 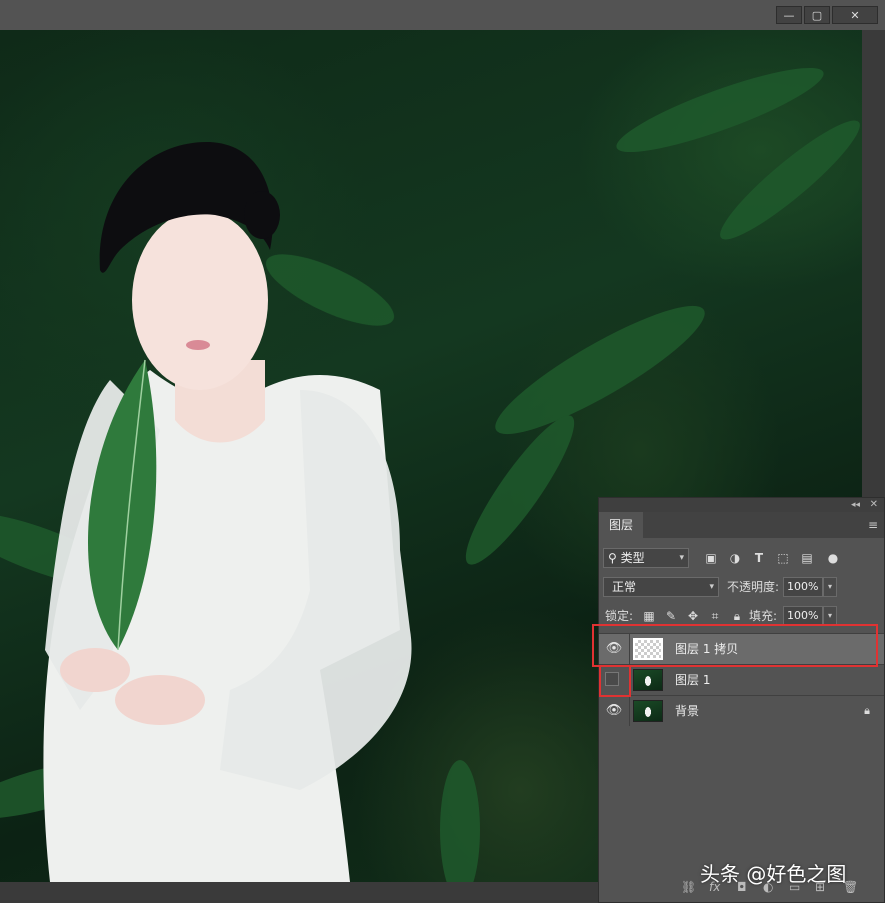 What do you see at coordinates (873, 525) in the screenshot?
I see `panel-menu-icon: ≡` at bounding box center [873, 525].